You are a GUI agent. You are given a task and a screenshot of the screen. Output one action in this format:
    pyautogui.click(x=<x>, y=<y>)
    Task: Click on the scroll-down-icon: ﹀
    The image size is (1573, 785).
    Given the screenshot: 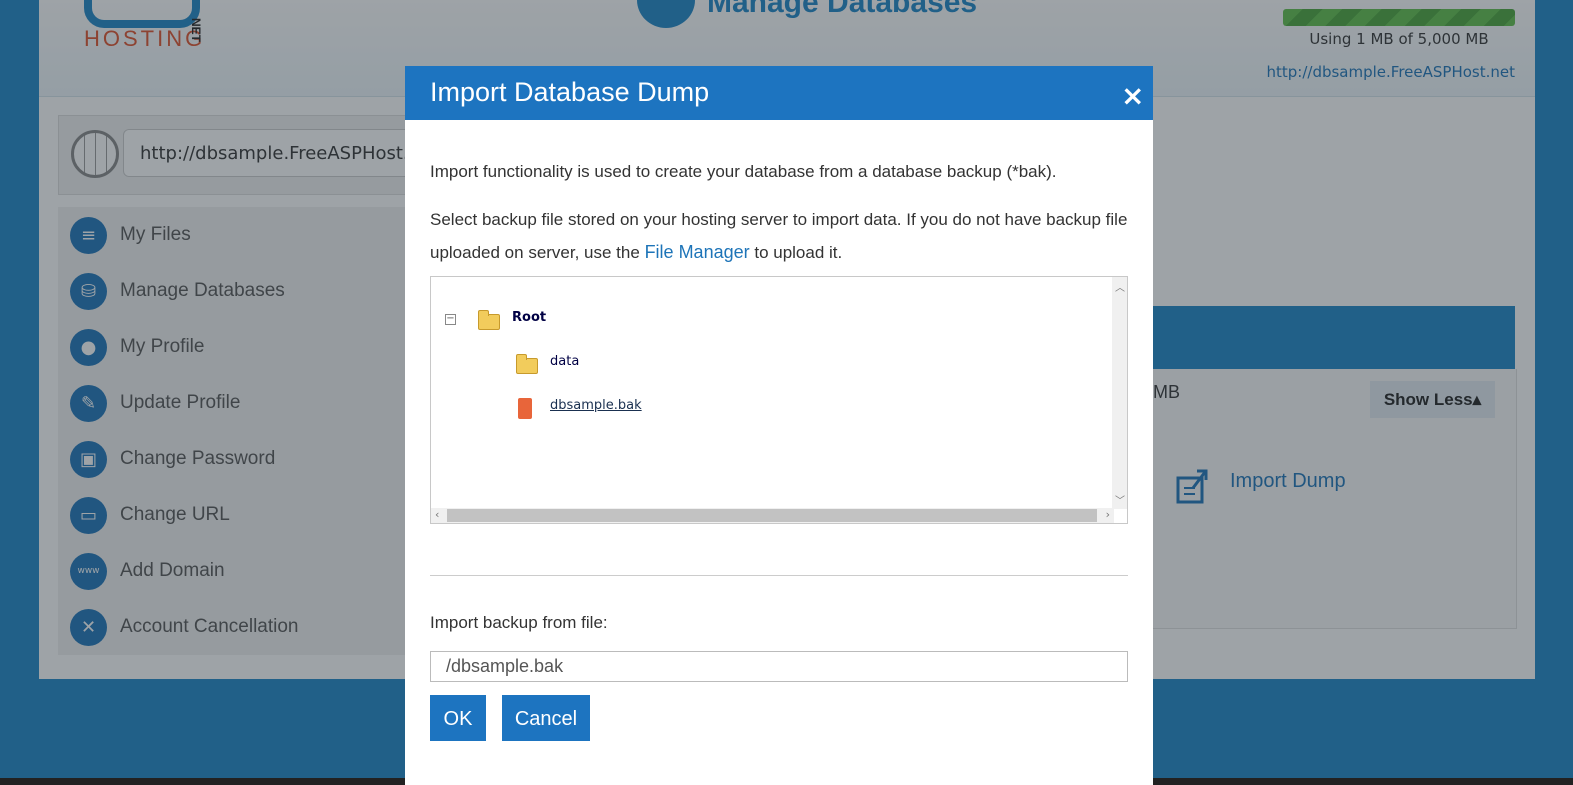 What is the action you would take?
    pyautogui.click(x=1120, y=499)
    